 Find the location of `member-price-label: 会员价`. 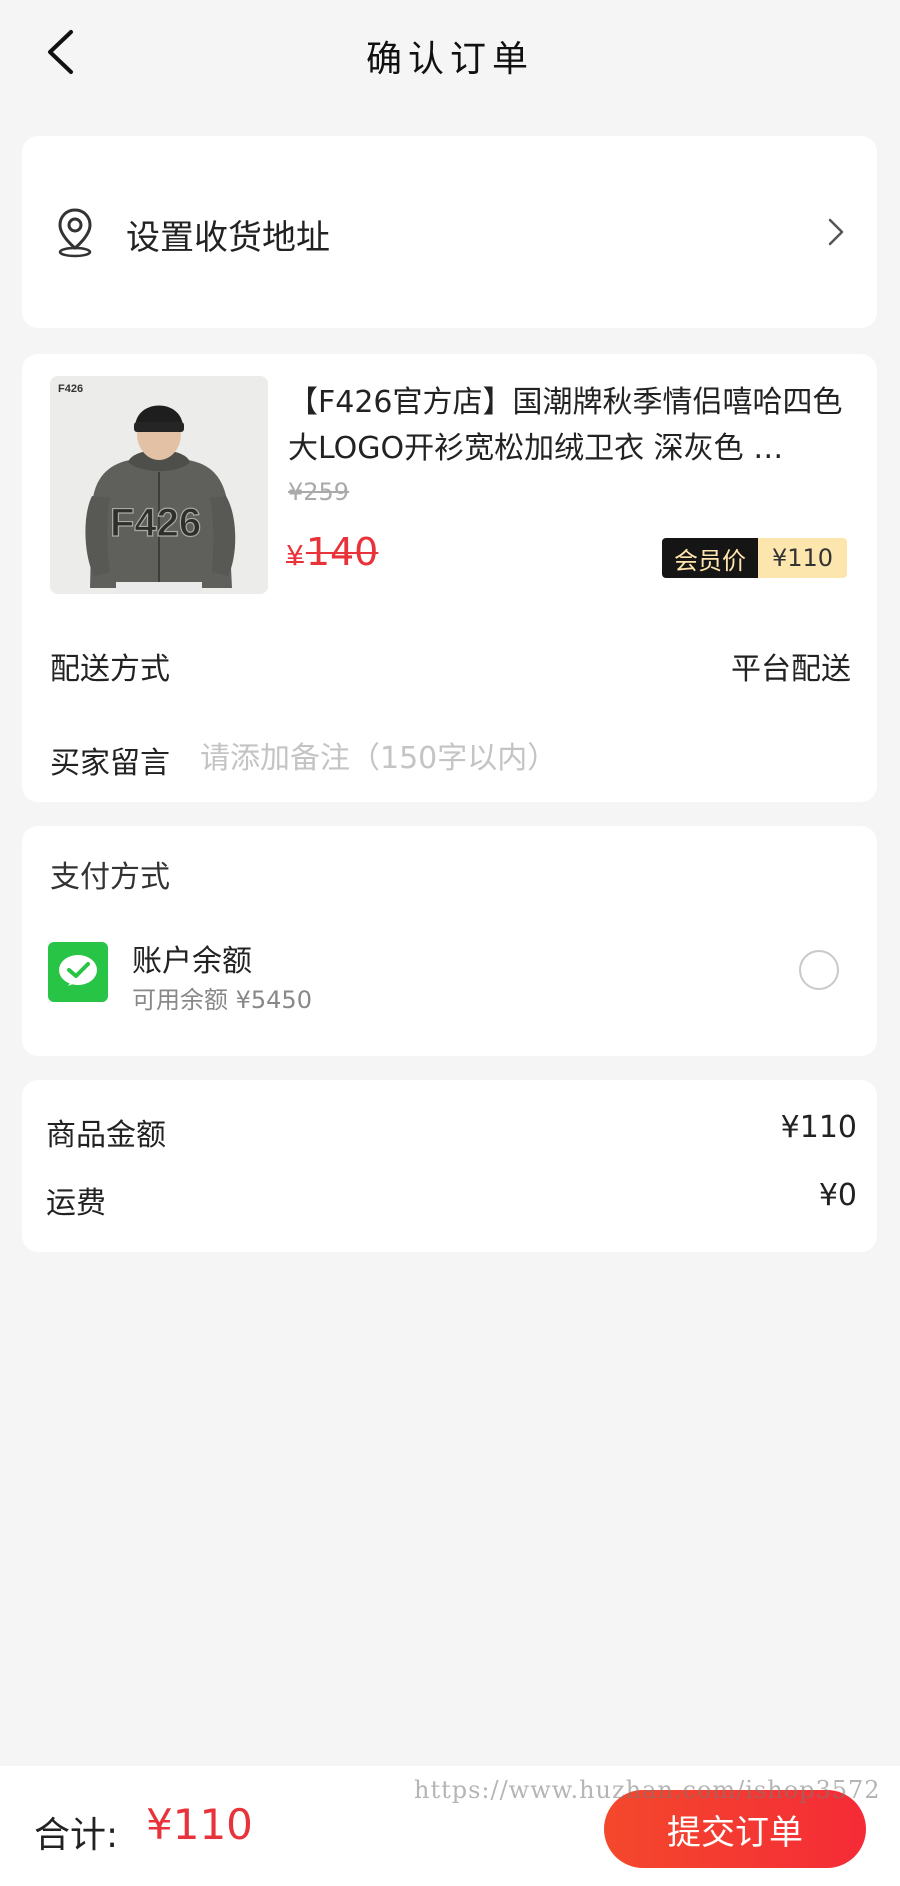

member-price-label: 会员价 is located at coordinates (710, 558).